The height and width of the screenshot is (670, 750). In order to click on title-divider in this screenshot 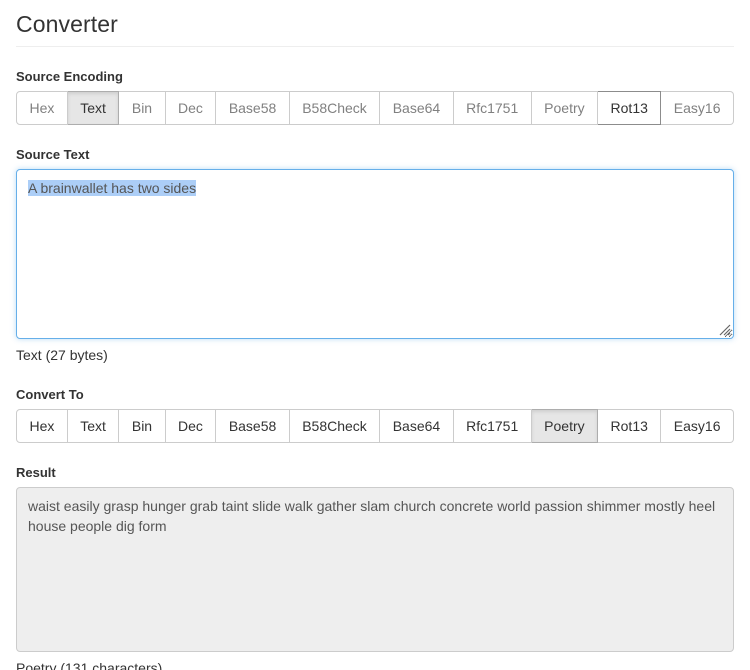, I will do `click(375, 46)`.